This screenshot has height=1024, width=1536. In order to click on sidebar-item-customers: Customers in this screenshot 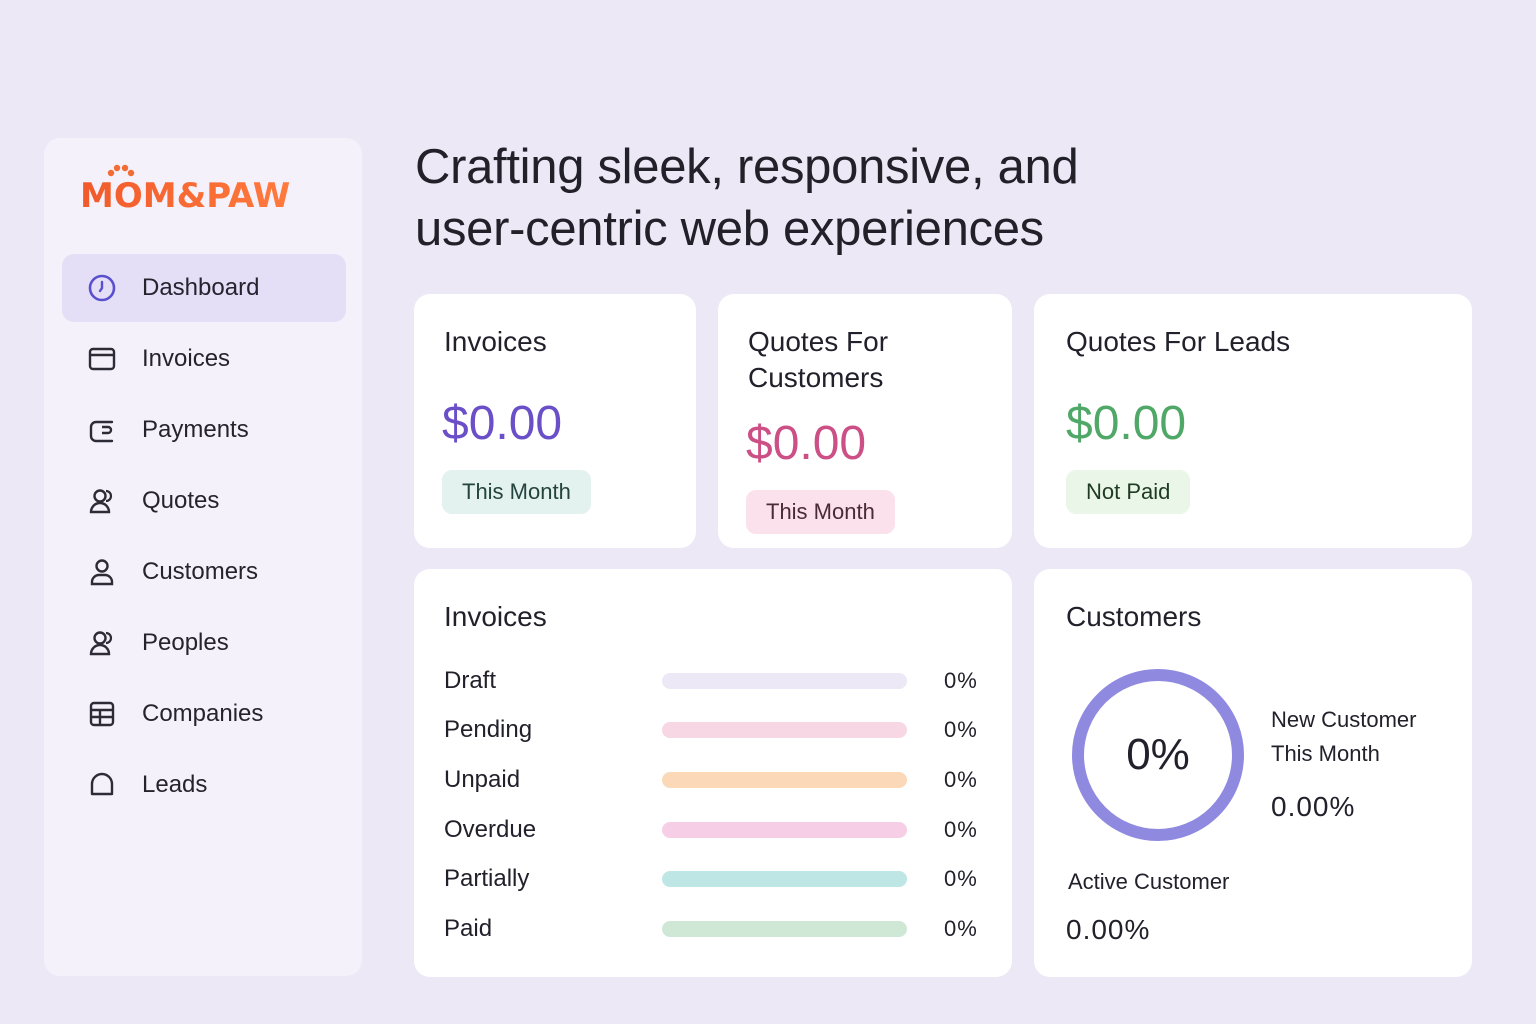, I will do `click(204, 572)`.